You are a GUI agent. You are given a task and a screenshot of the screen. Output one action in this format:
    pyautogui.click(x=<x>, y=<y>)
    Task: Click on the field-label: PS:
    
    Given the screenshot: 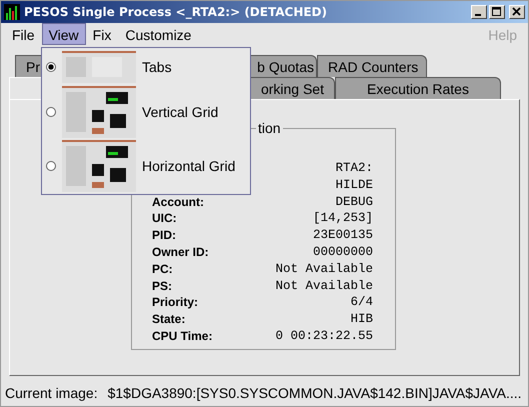 What is the action you would take?
    pyautogui.click(x=163, y=286)
    